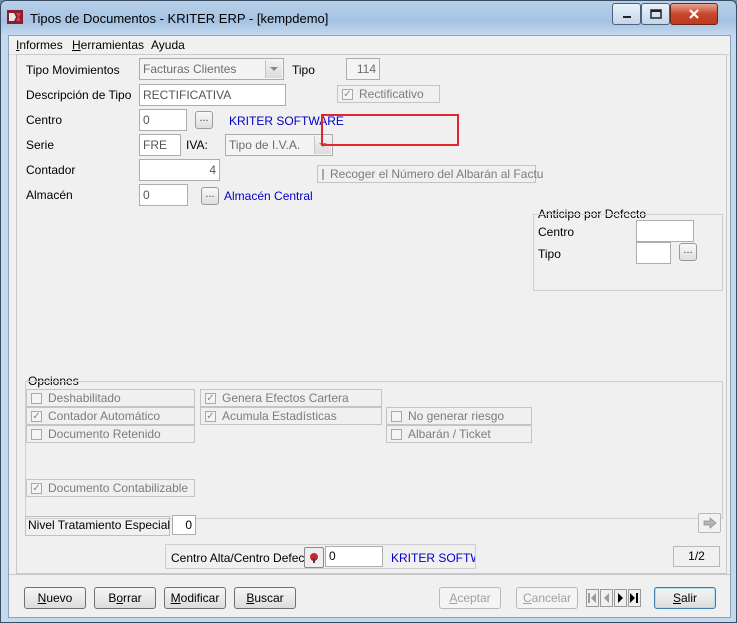  I want to click on menu-informes: Informes, so click(39, 45).